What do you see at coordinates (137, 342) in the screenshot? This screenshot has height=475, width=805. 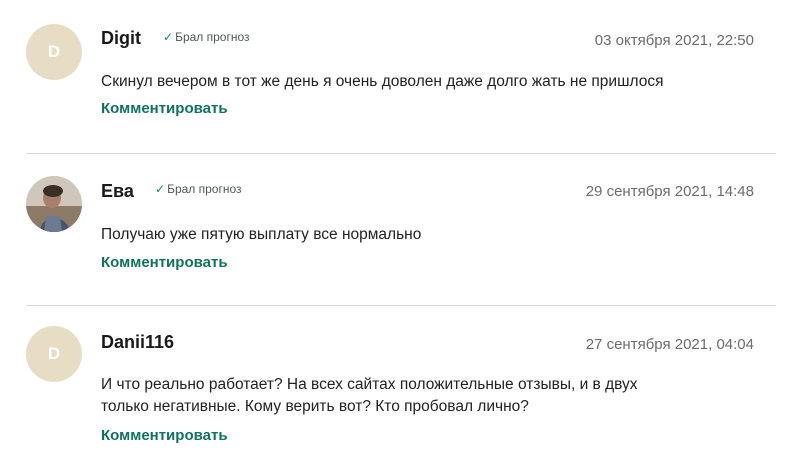 I see `author-name: Danii116` at bounding box center [137, 342].